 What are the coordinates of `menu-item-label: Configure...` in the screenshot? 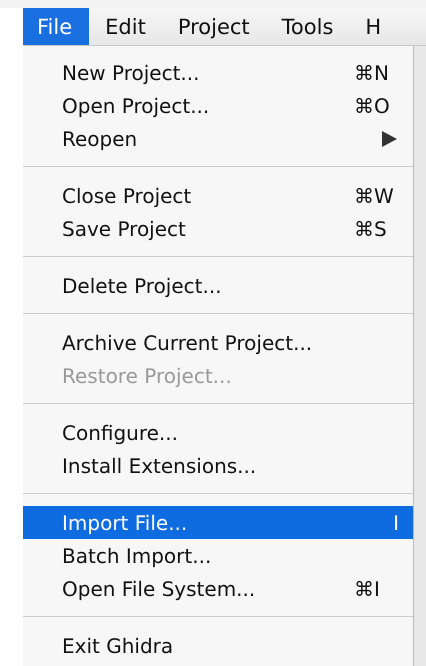 It's located at (121, 433).